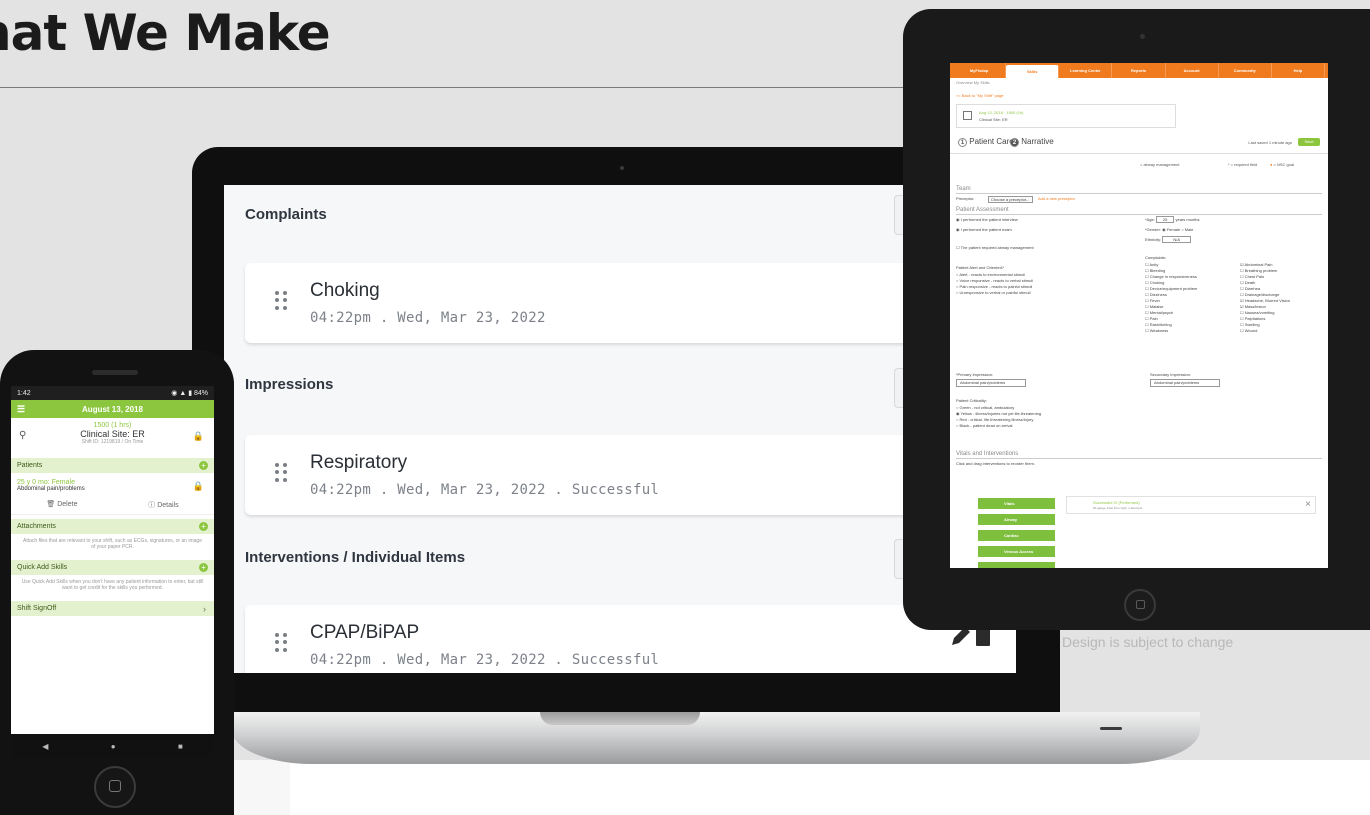 This screenshot has width=1370, height=815. What do you see at coordinates (993, 119) in the screenshot?
I see `shift-site: Clinical Site: ER` at bounding box center [993, 119].